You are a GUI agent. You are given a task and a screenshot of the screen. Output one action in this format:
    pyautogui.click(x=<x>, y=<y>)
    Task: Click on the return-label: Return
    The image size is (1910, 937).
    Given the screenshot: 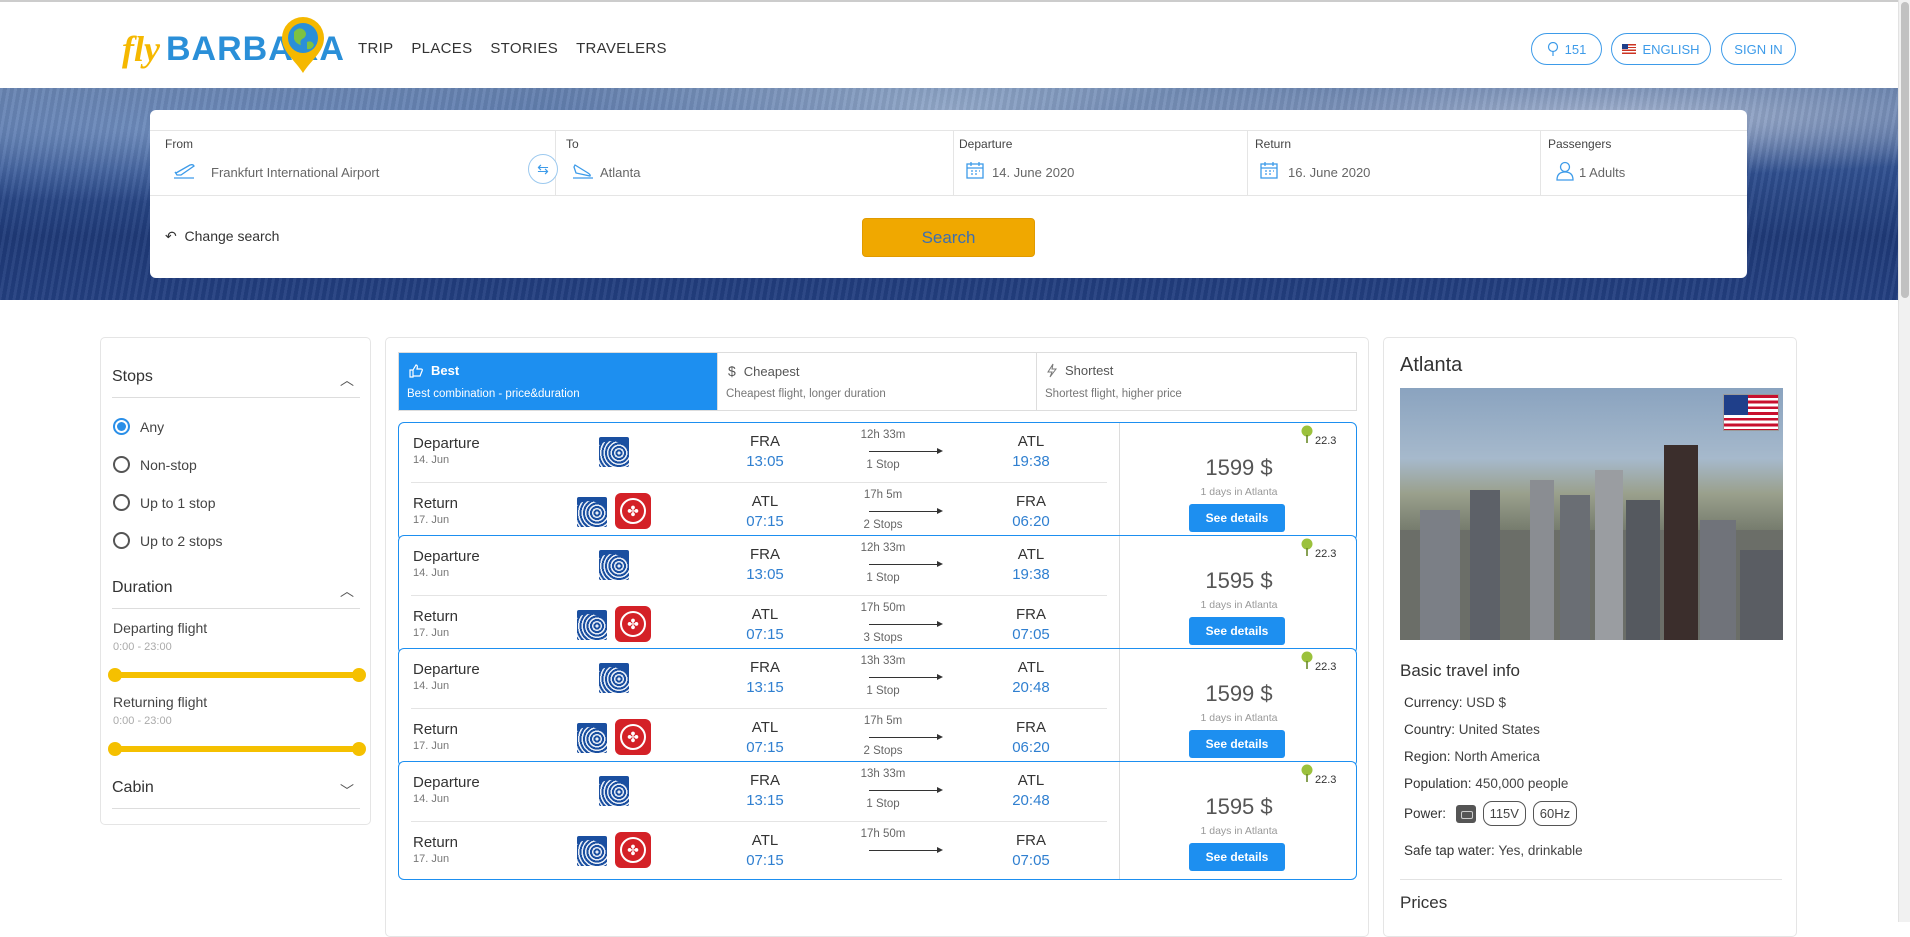 What is the action you would take?
    pyautogui.click(x=436, y=729)
    